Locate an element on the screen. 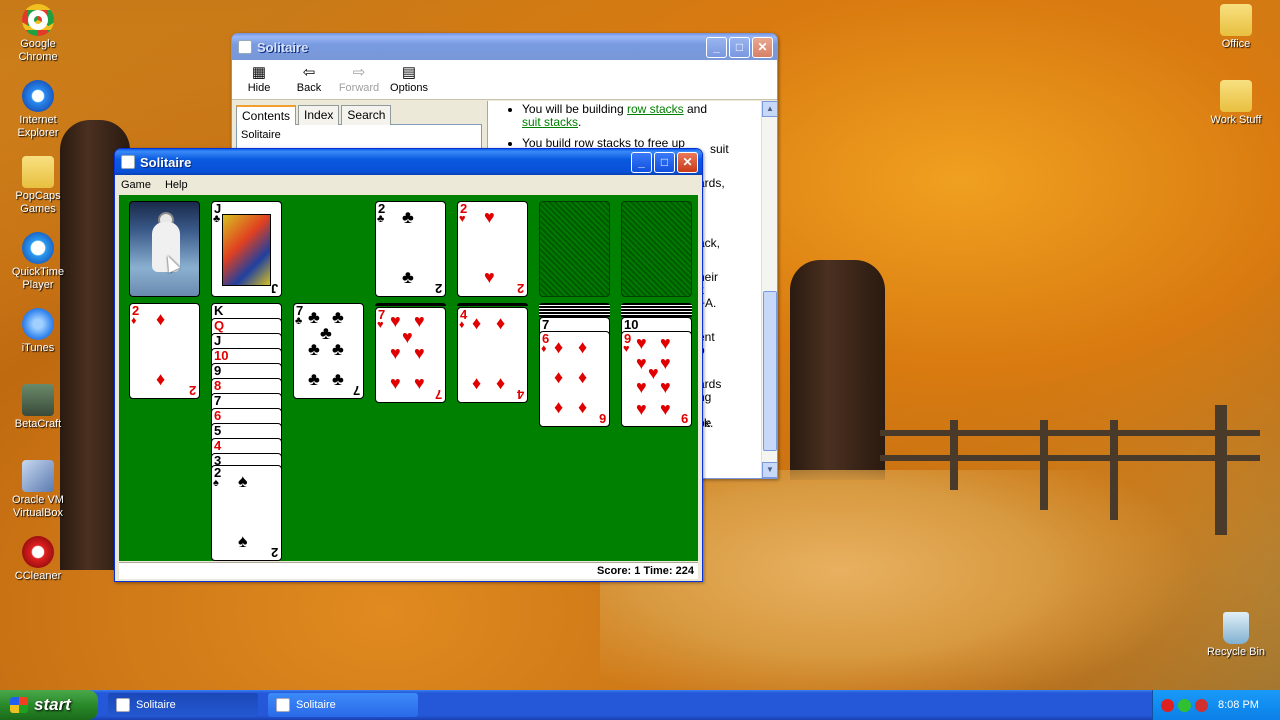 The width and height of the screenshot is (1280, 720). tableau-column-2-top-card: 2 ♠ ♠ ♠ 2 is located at coordinates (246, 513).